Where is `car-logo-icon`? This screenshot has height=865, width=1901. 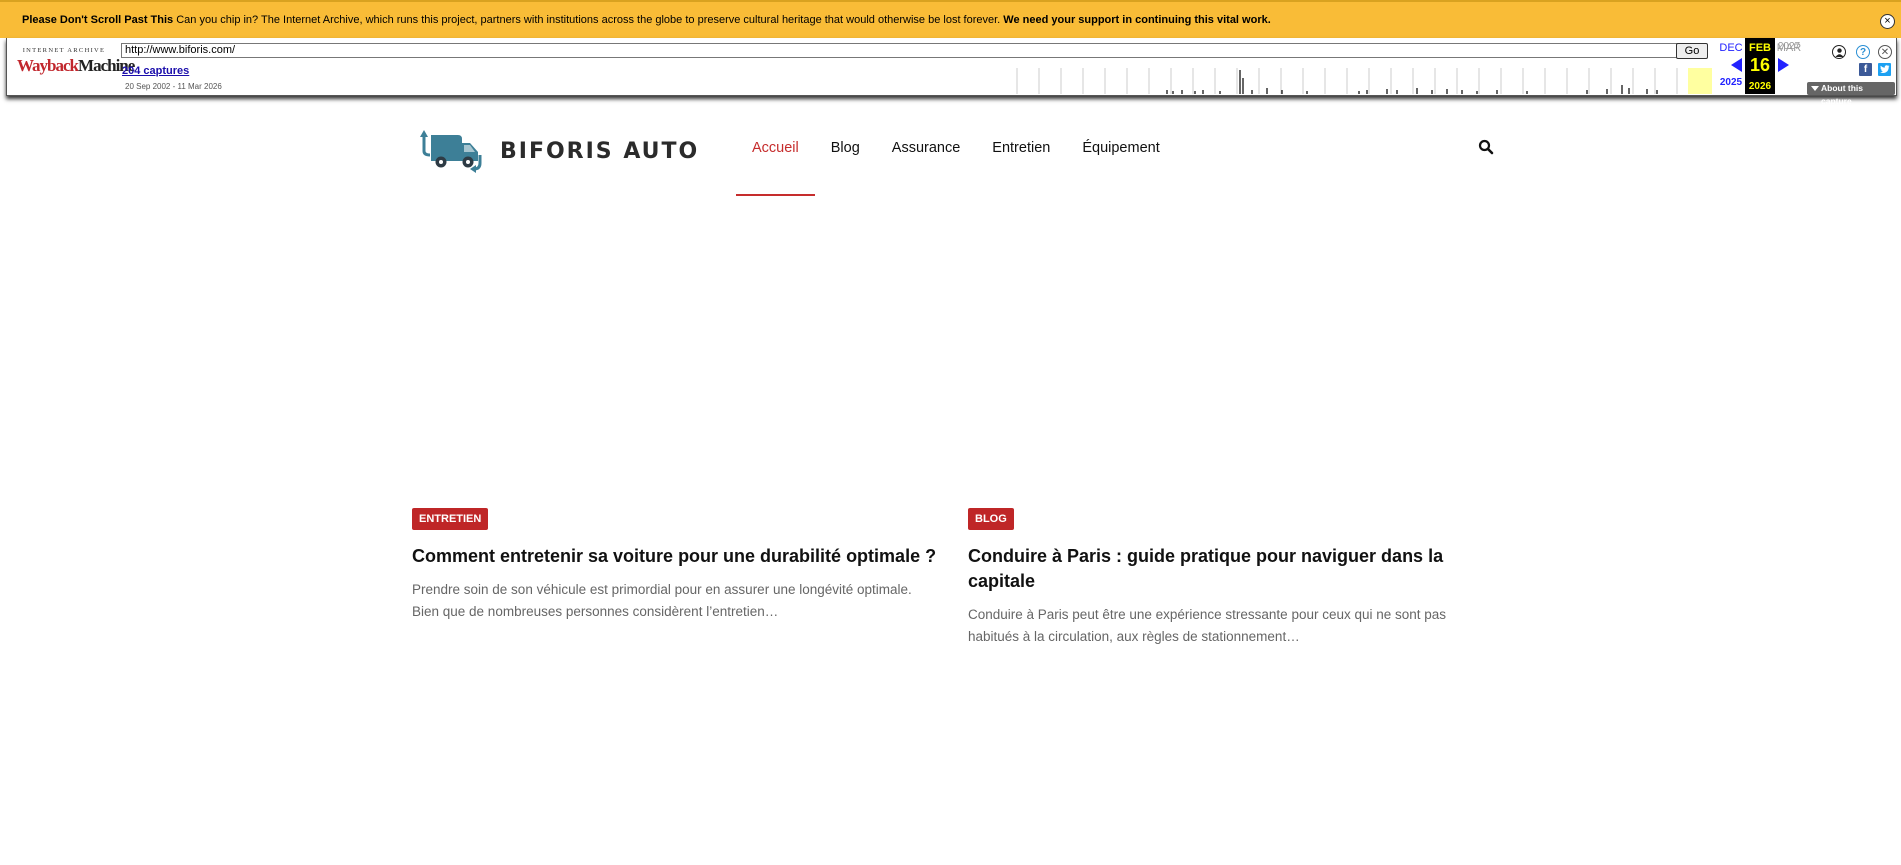
car-logo-icon is located at coordinates (451, 151).